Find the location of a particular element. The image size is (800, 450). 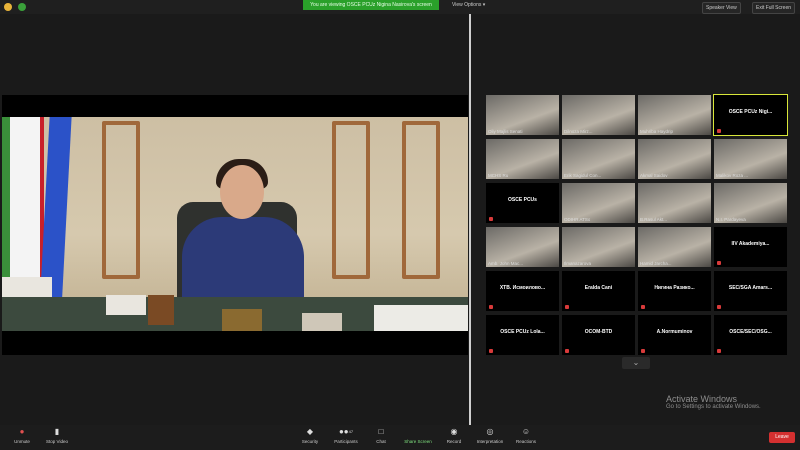

record-button: ◉ Record is located at coordinates (454, 435).